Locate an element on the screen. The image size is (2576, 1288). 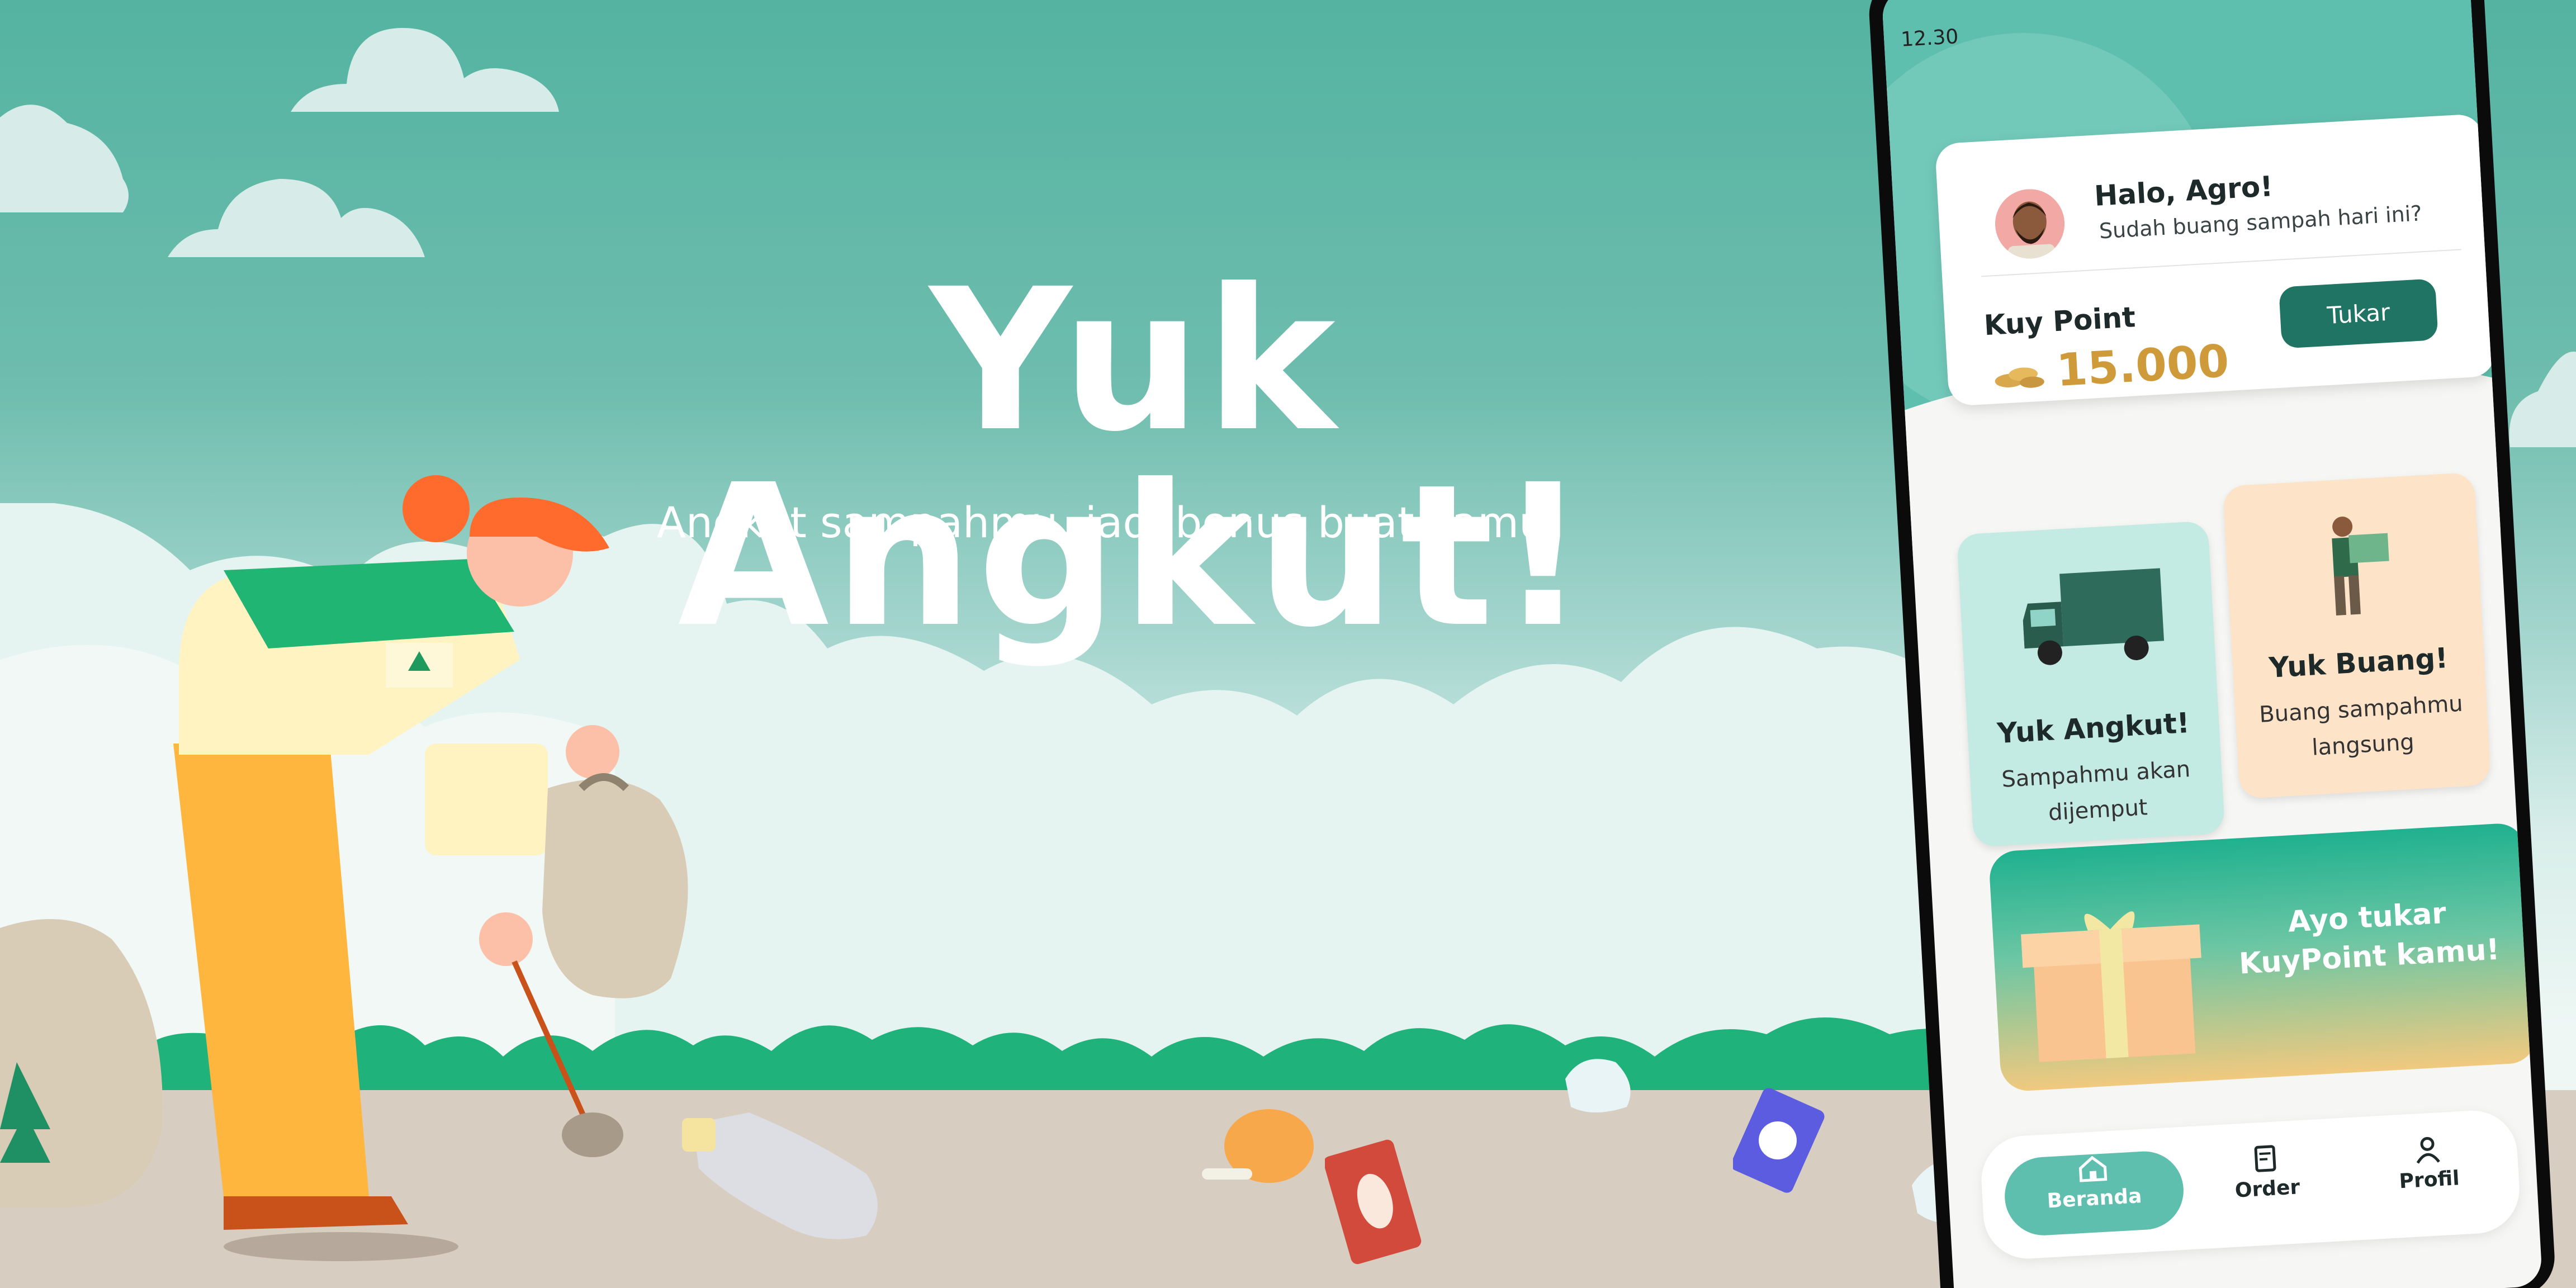
hero-title: Yuk Angkut! is located at coordinates (1135, 458).